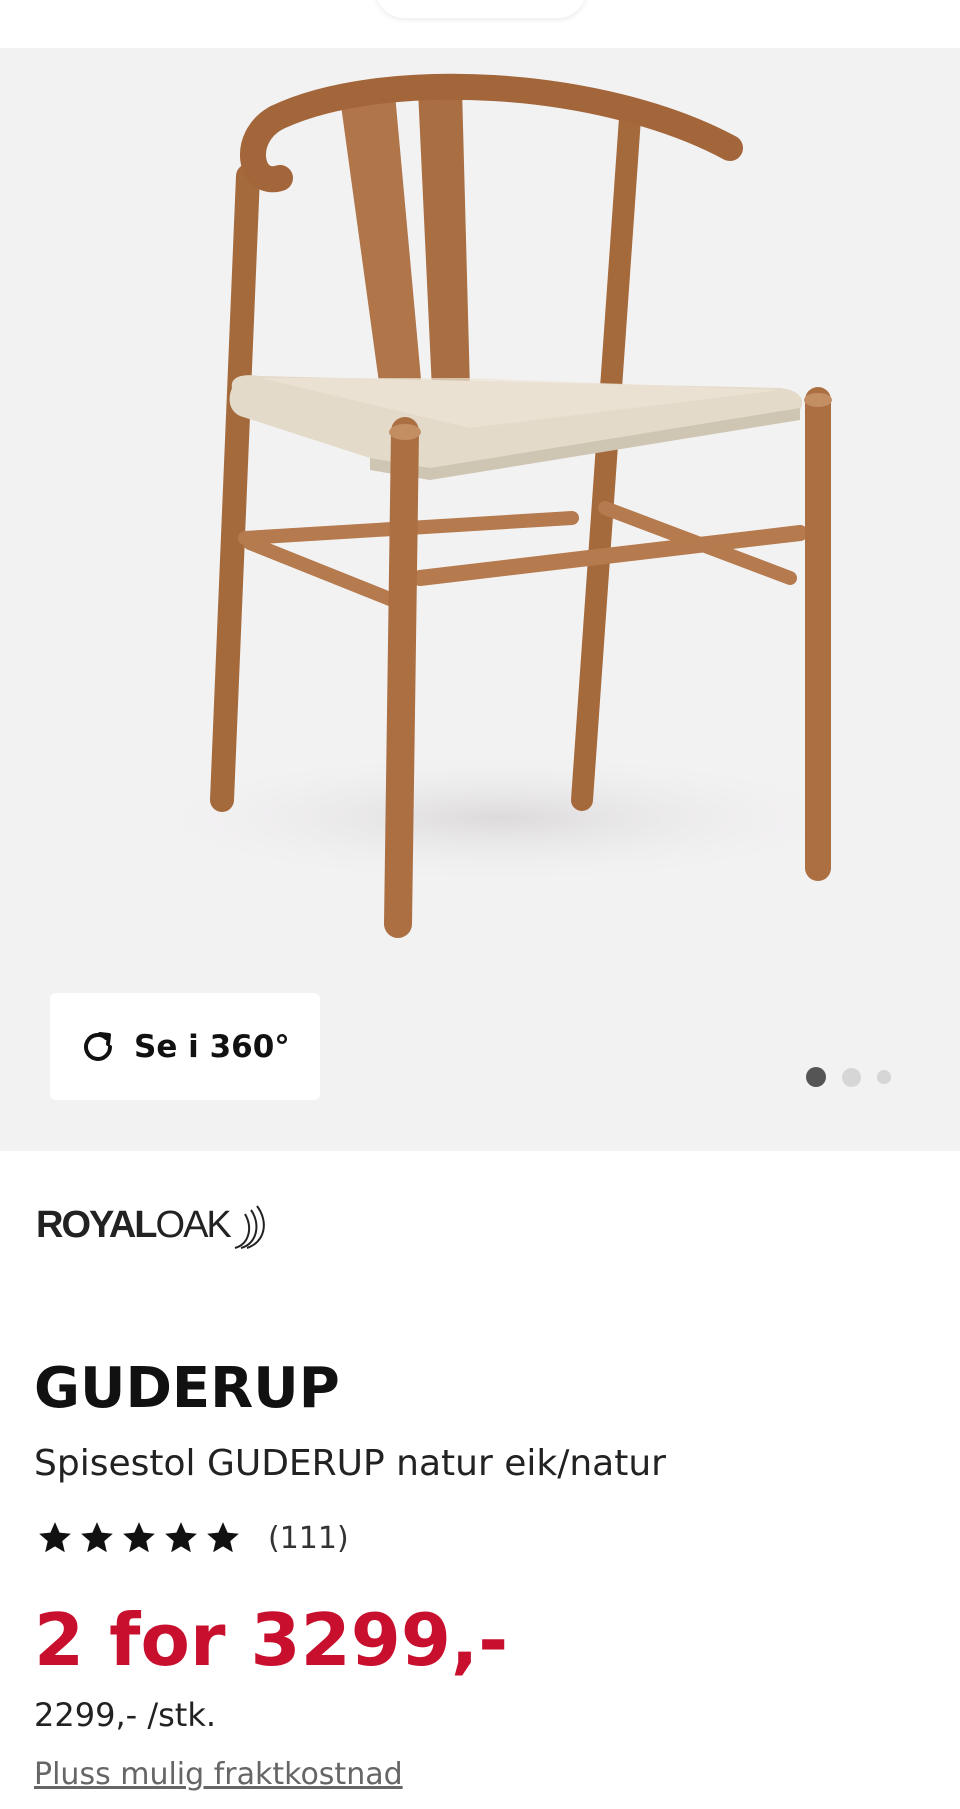 The height and width of the screenshot is (1809, 960). I want to click on rating-stars, so click(141, 1538).